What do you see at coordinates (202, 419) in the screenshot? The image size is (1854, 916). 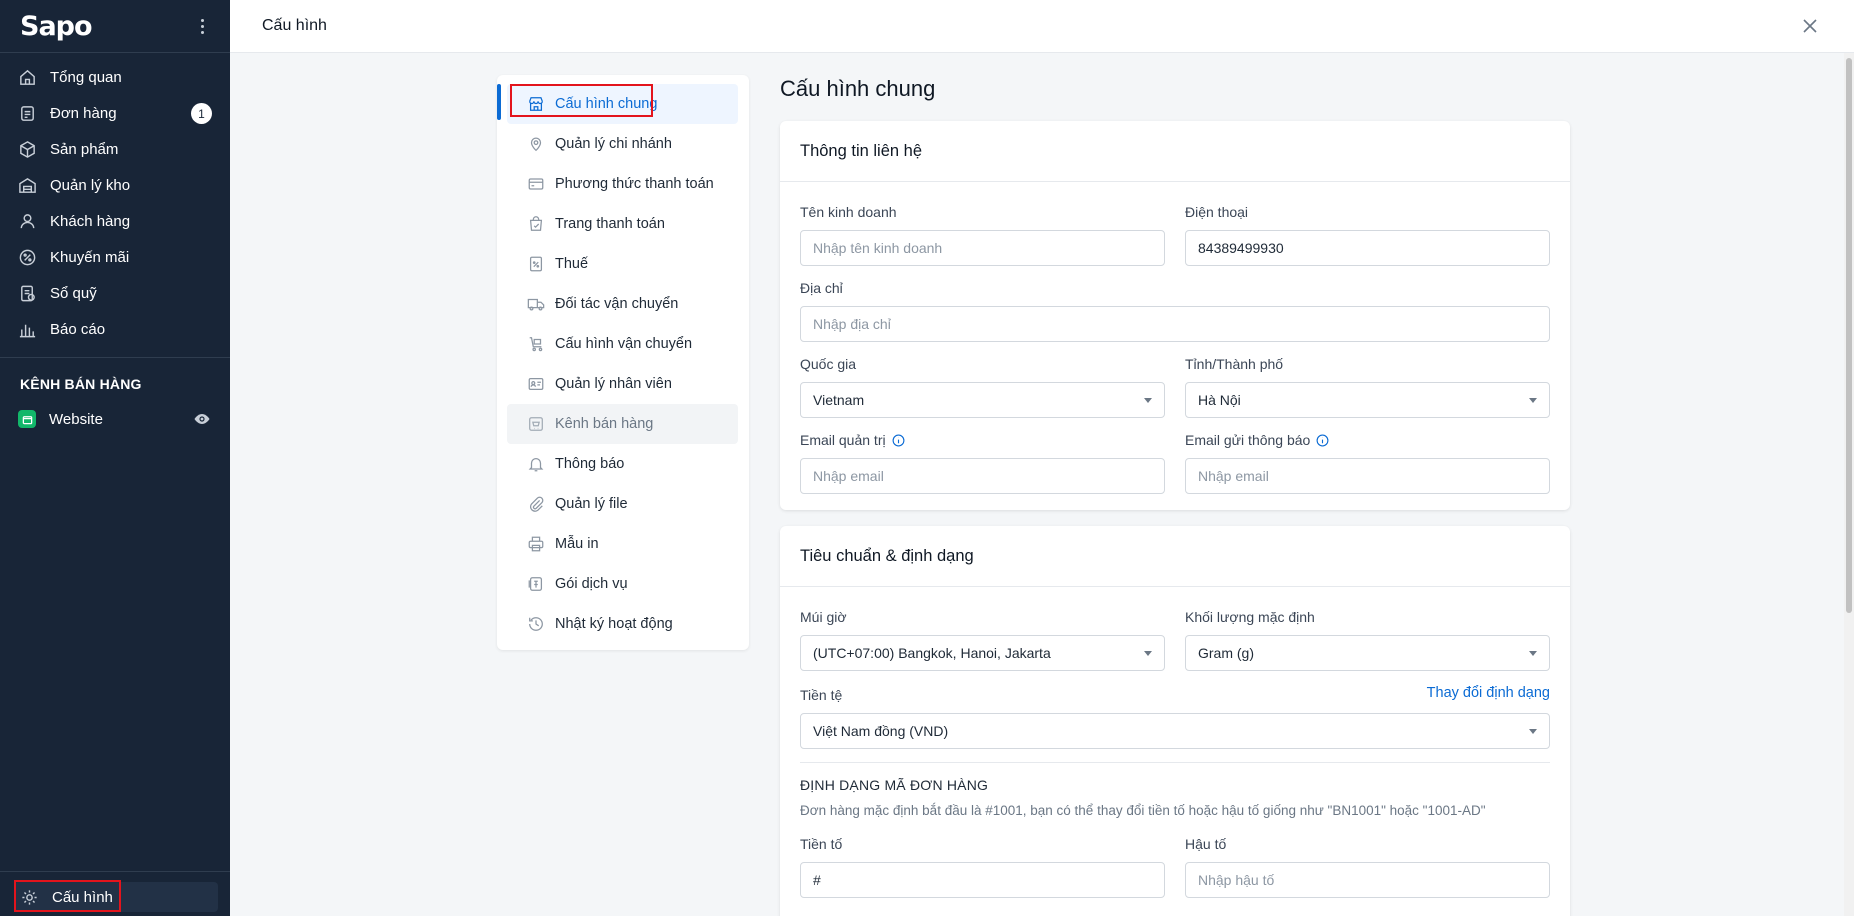 I see `eye-icon` at bounding box center [202, 419].